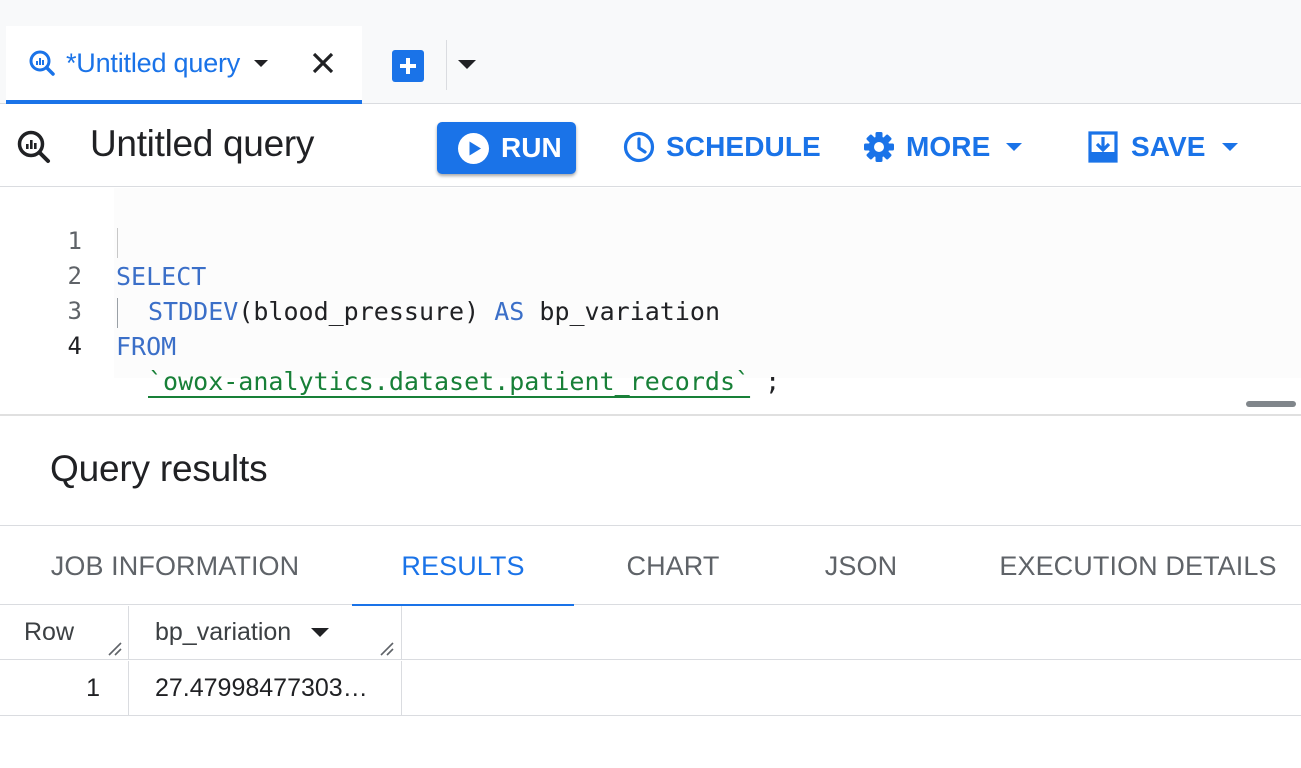 The width and height of the screenshot is (1301, 768). Describe the element at coordinates (446, 65) in the screenshot. I see `divider` at that location.